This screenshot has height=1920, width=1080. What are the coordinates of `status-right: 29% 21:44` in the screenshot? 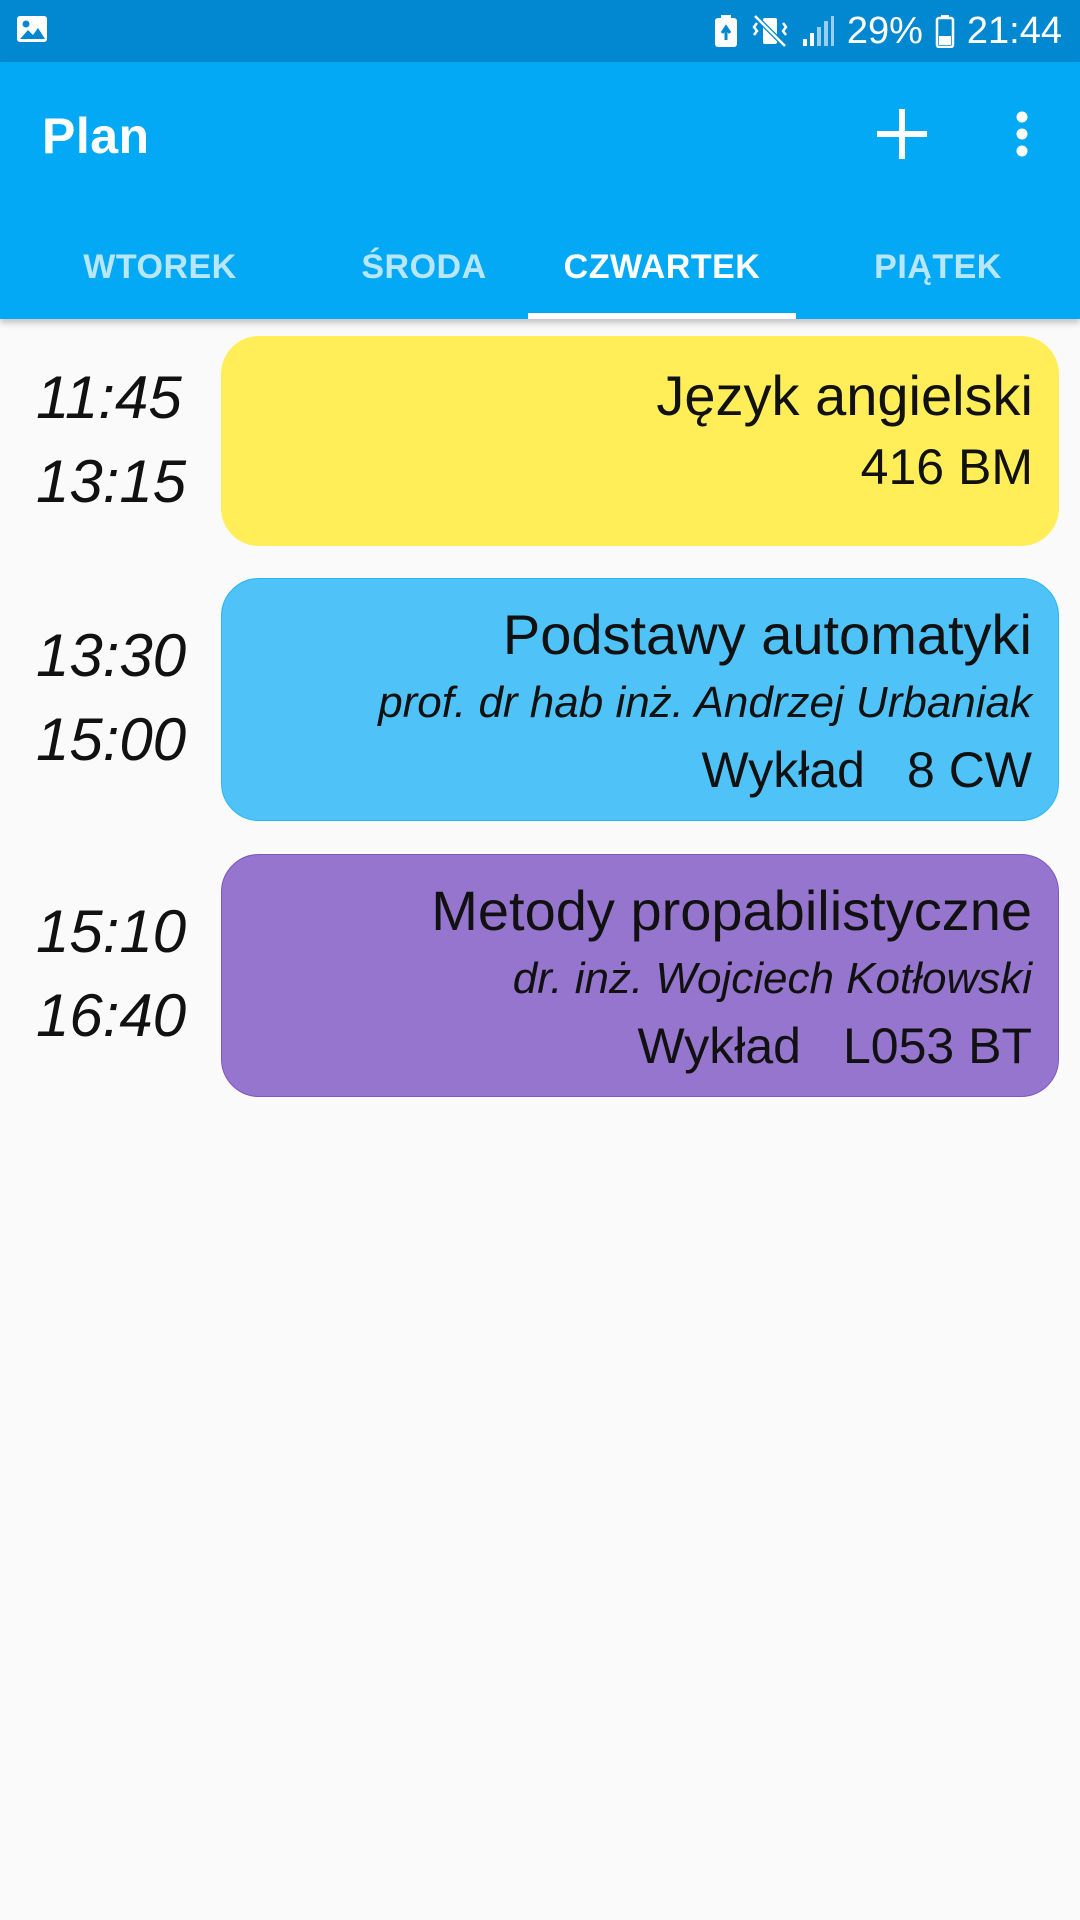 It's located at (887, 31).